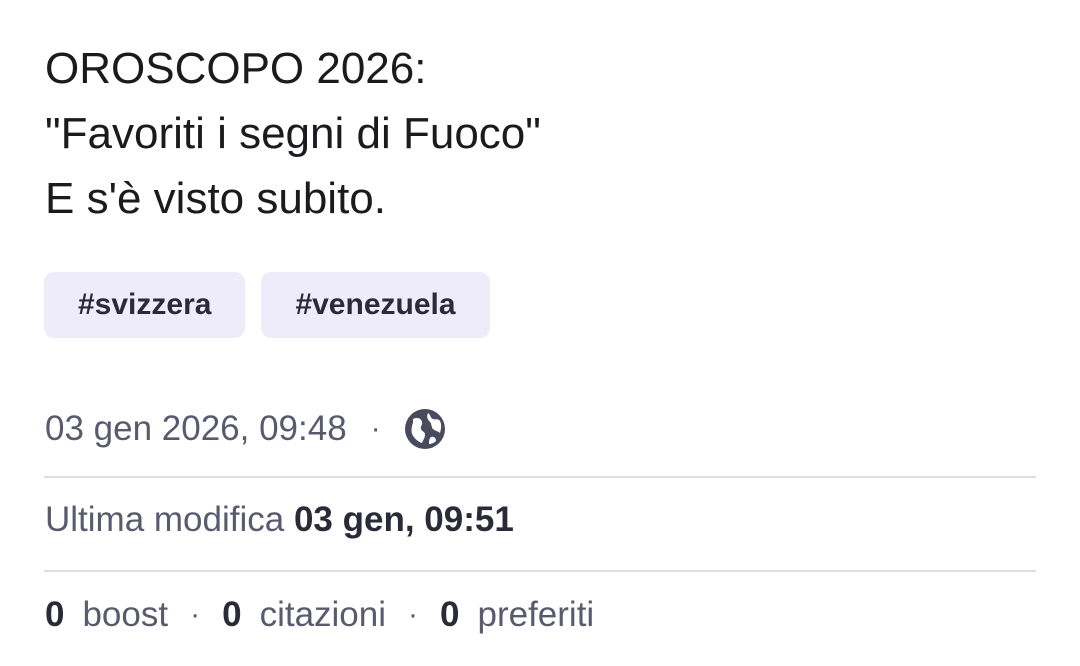 This screenshot has width=1080, height=666. I want to click on hashtag-venezuela: #venezuela, so click(375, 305).